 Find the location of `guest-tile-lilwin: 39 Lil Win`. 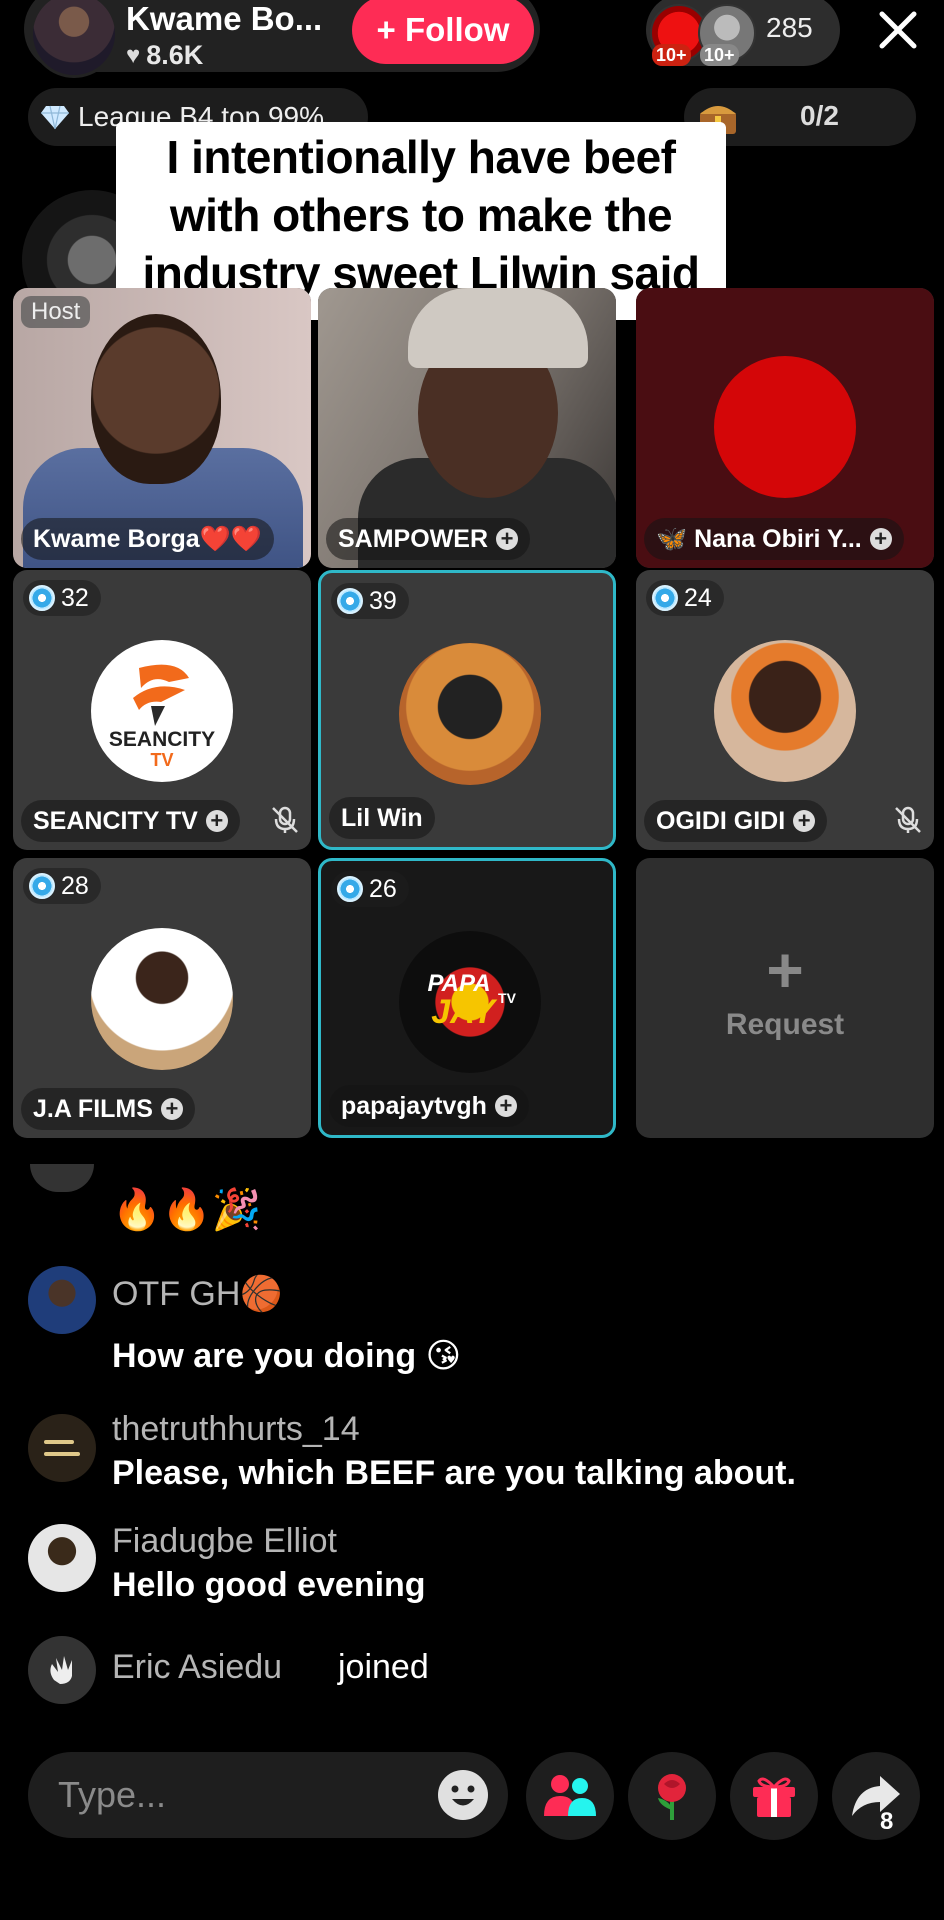

guest-tile-lilwin: 39 Lil Win is located at coordinates (467, 710).